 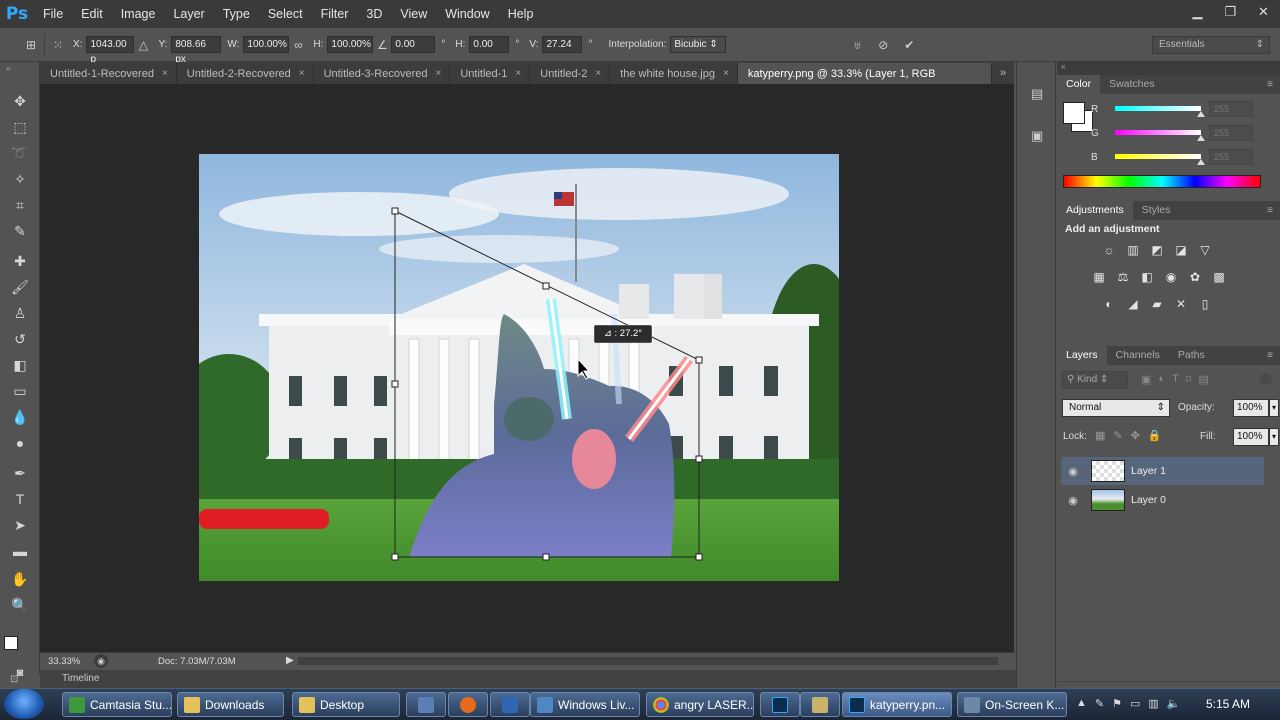 I want to click on vibrance-icon: ▽, so click(x=1205, y=250).